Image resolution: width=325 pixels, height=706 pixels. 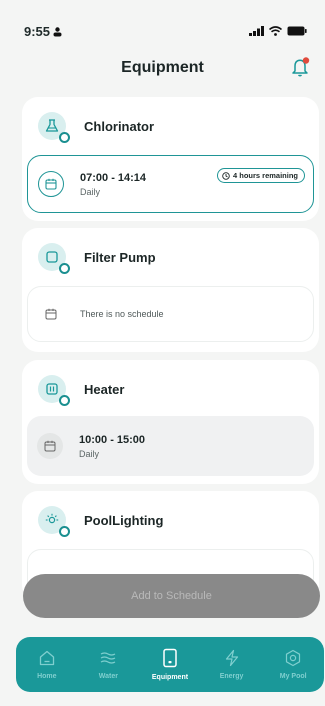 I want to click on page-title: Equipment, so click(x=162, y=67).